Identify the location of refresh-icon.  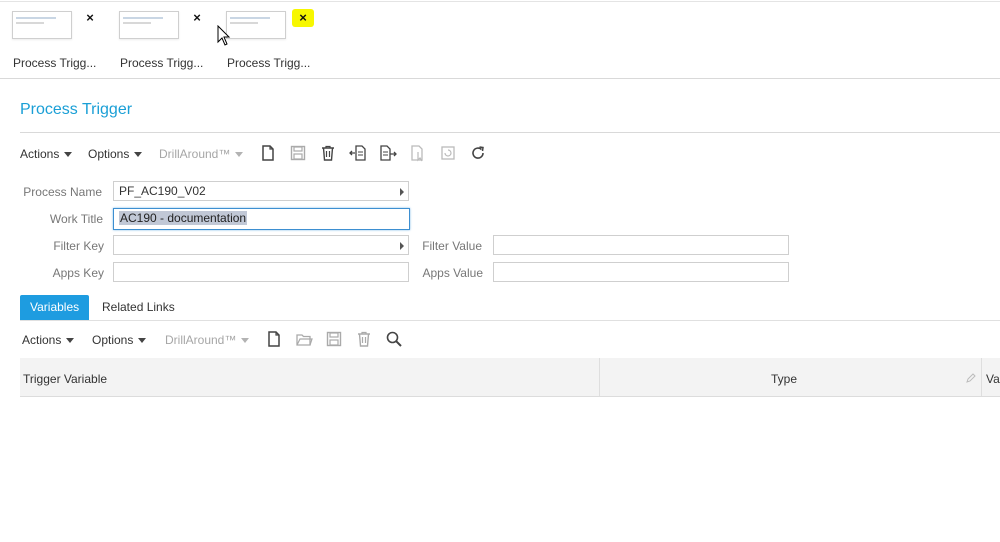
(478, 153).